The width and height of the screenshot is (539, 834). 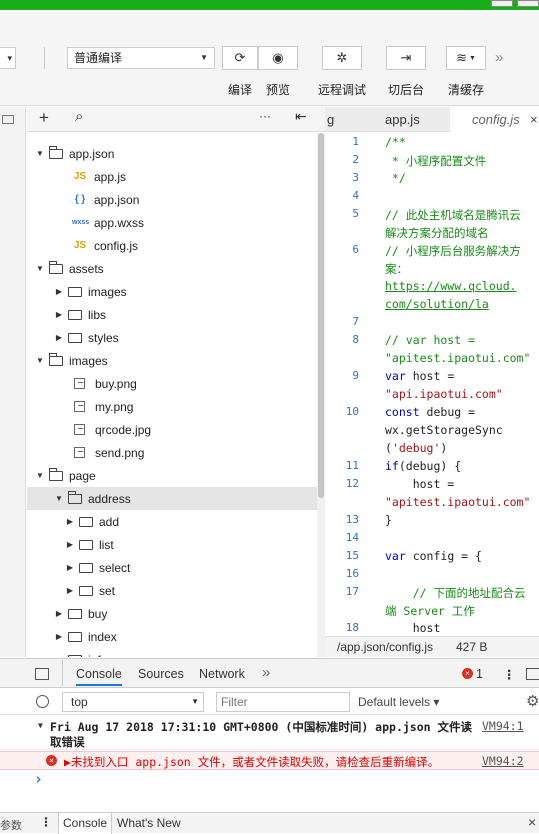 I want to click on divider, so click(x=62, y=673).